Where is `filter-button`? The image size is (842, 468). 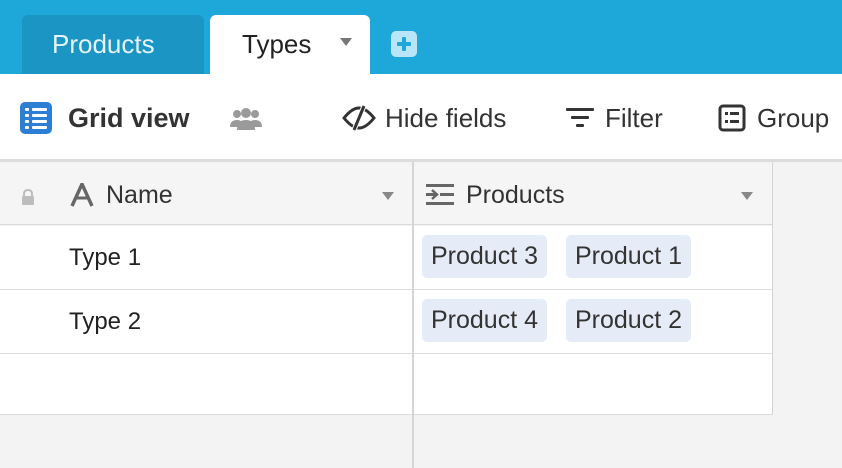
filter-button is located at coordinates (580, 118).